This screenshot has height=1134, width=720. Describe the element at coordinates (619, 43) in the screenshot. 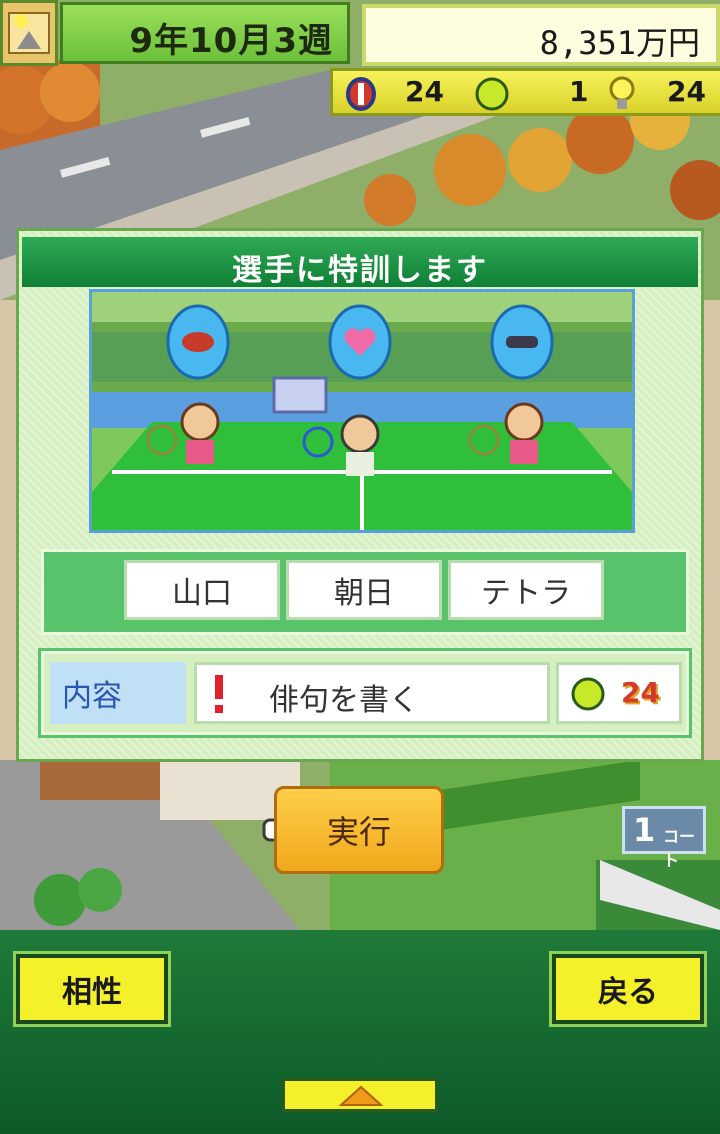

I see `money-text: 8,351万円` at that location.